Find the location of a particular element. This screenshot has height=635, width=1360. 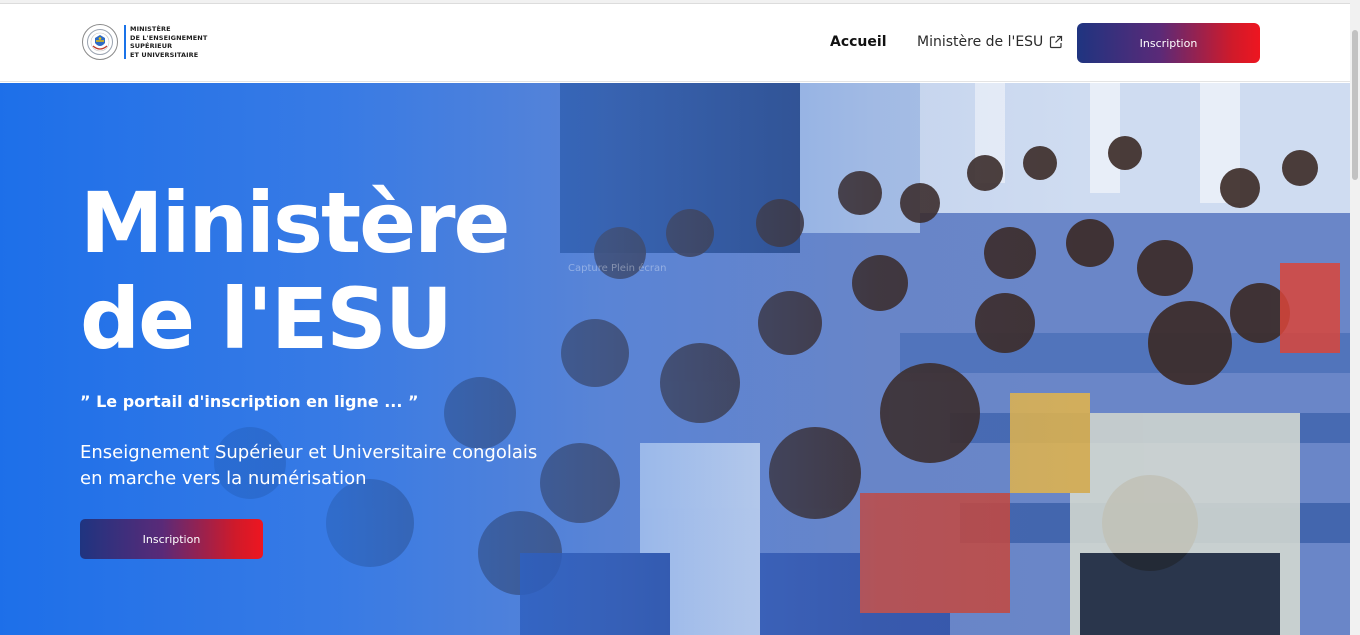

logo-line: ET UNIVERSITAIRE is located at coordinates (164, 54).